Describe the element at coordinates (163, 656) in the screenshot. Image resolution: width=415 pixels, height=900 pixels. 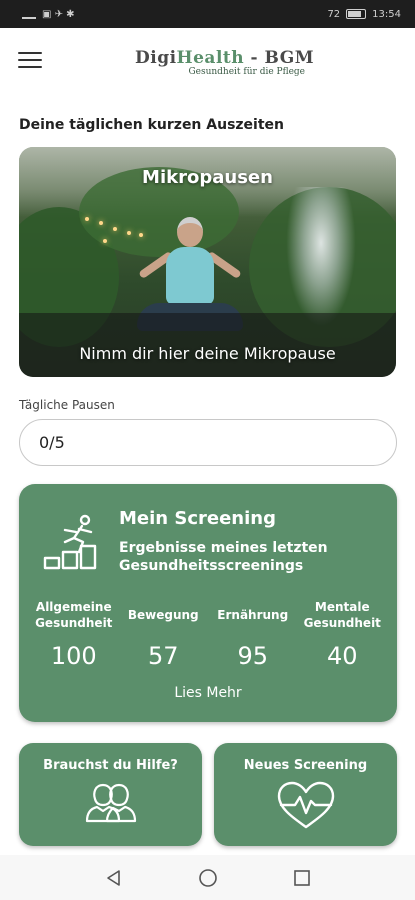
I see `metric-value: 57` at that location.